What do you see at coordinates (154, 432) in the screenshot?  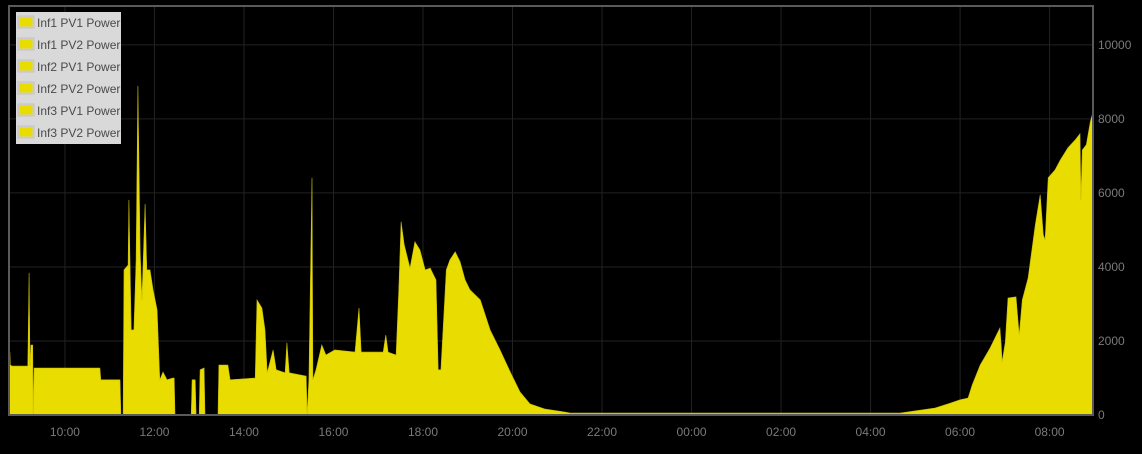 I see `x-tick-label: 12:00` at bounding box center [154, 432].